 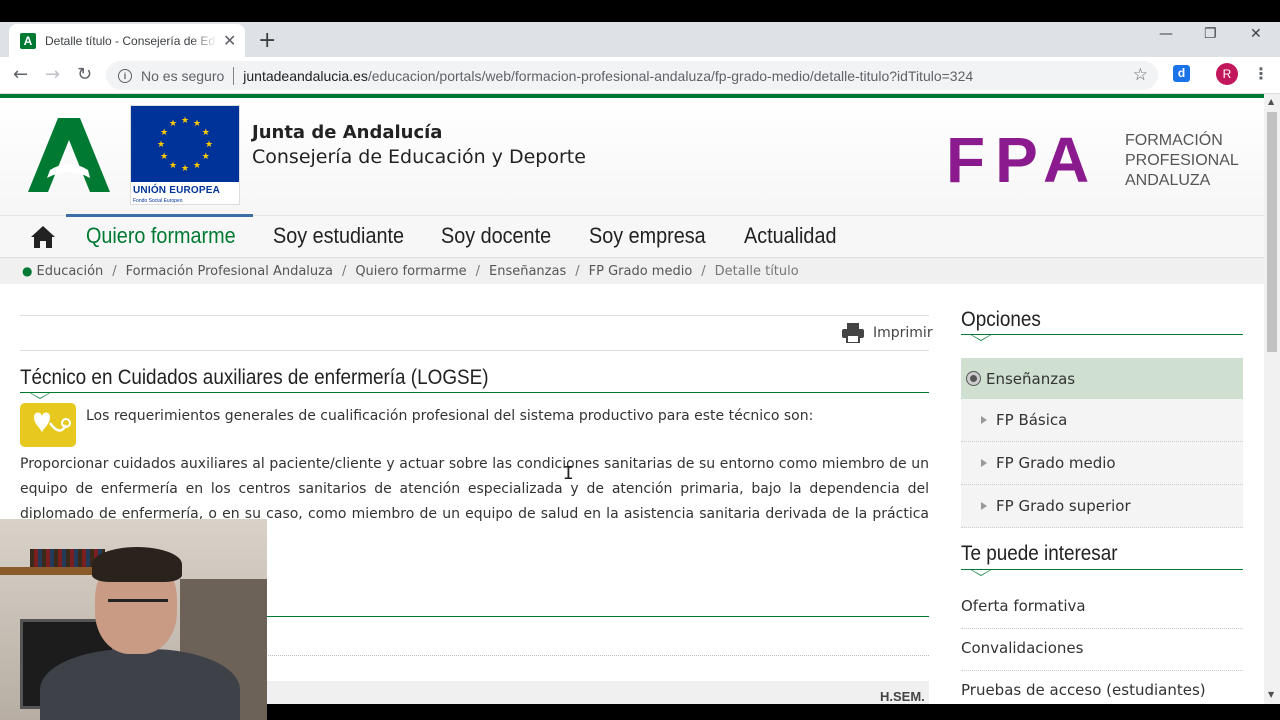 What do you see at coordinates (1210, 34) in the screenshot?
I see `restore-window-icon: ❐` at bounding box center [1210, 34].